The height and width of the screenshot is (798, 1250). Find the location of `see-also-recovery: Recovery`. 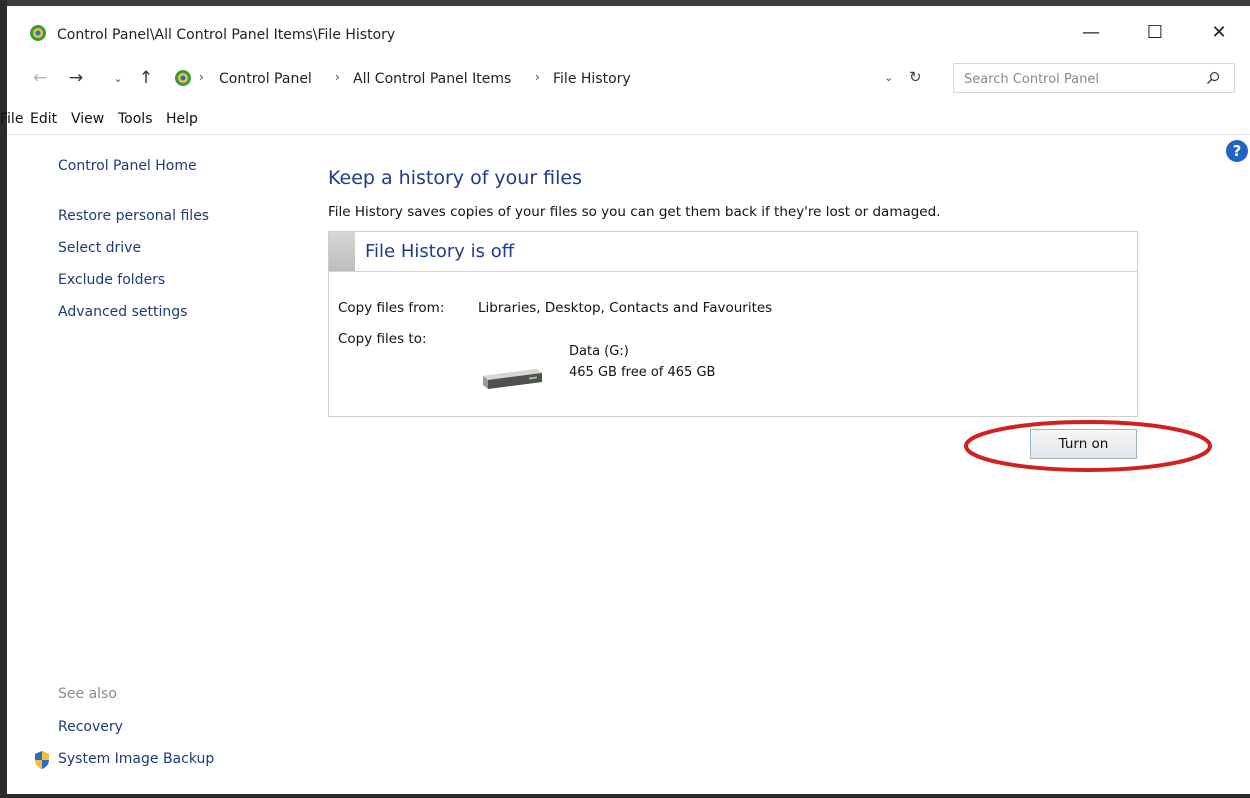

see-also-recovery: Recovery is located at coordinates (90, 727).